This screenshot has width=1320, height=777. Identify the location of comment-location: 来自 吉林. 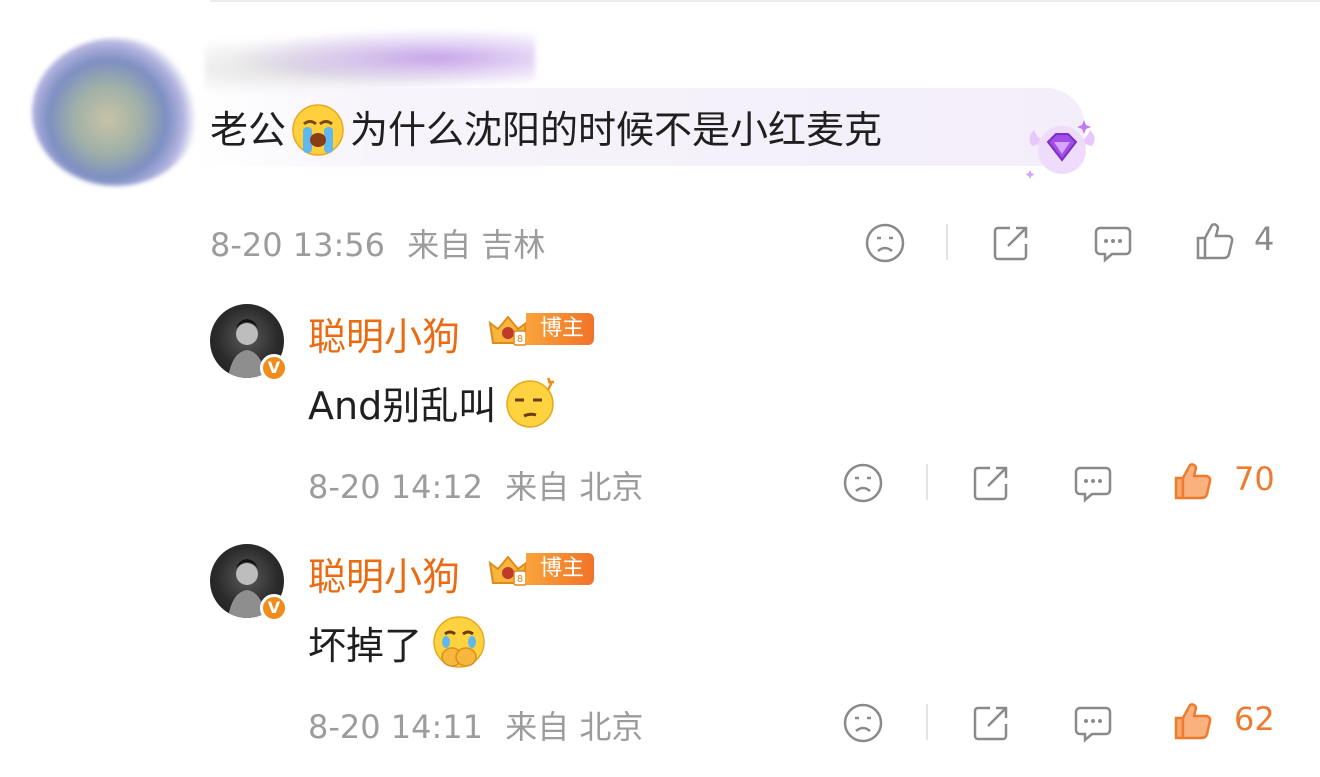
(476, 245).